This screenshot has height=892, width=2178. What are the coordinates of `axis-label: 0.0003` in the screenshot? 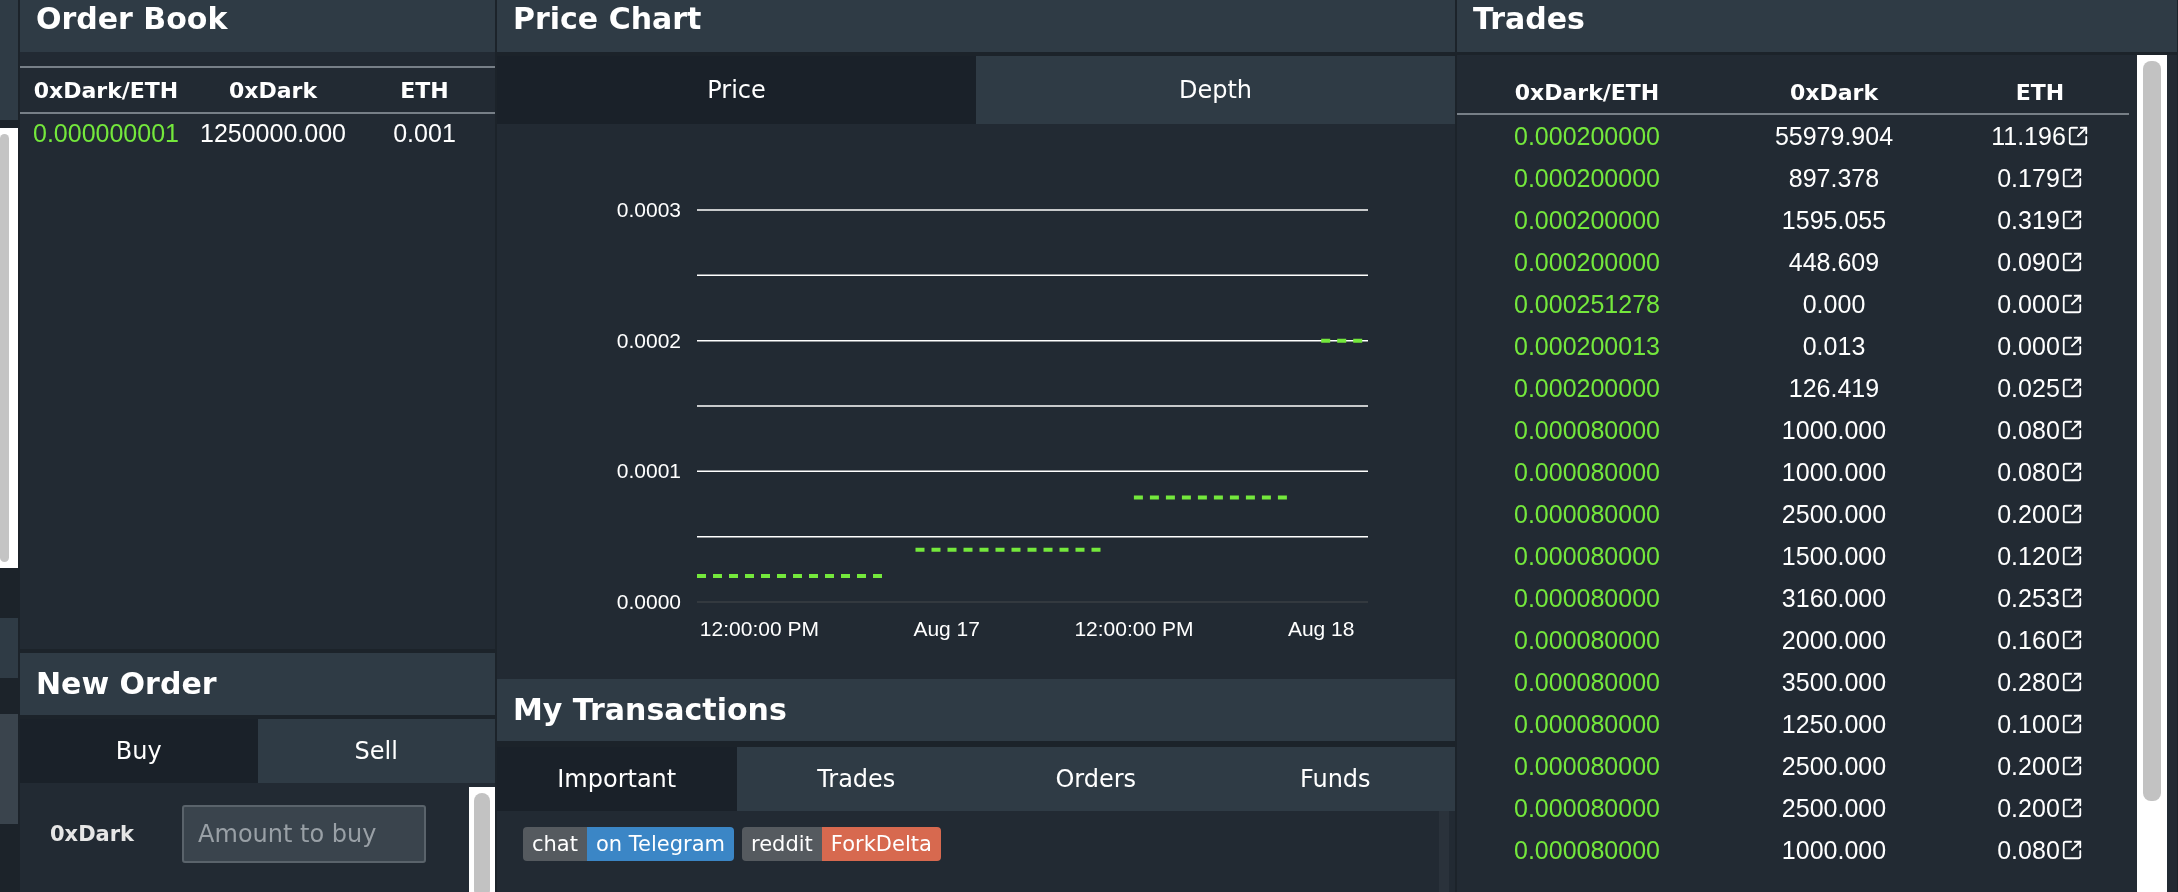 It's located at (648, 209).